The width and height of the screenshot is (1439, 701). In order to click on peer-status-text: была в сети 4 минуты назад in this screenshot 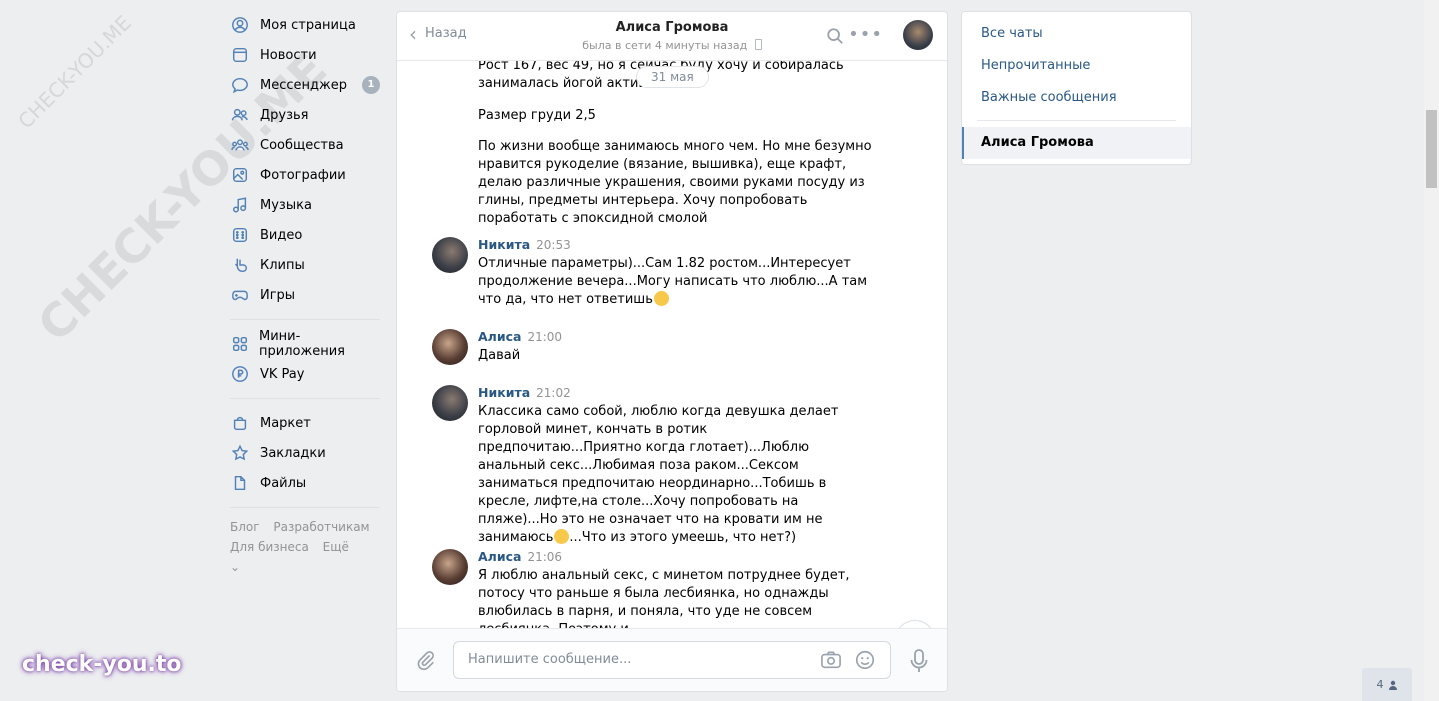, I will do `click(665, 45)`.